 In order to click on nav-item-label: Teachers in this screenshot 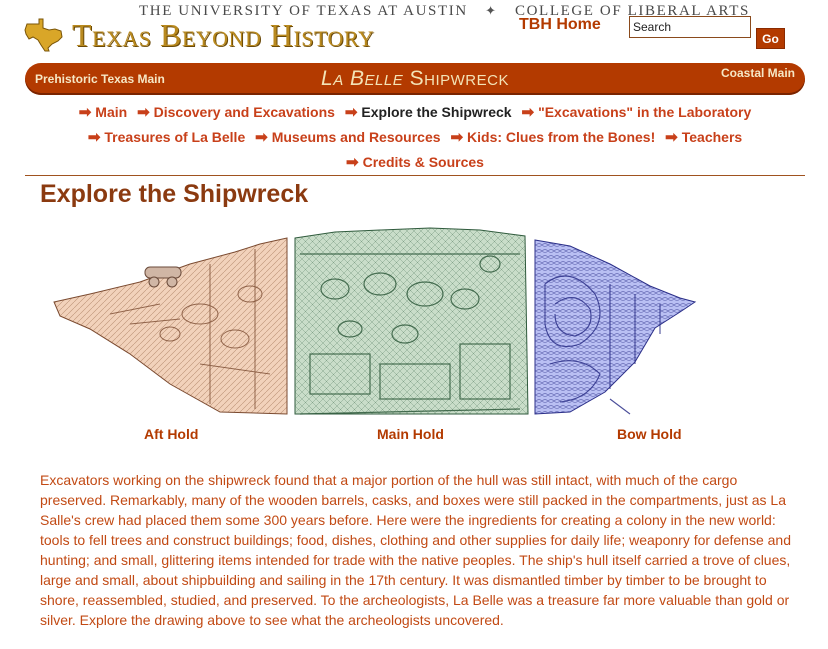, I will do `click(712, 137)`.